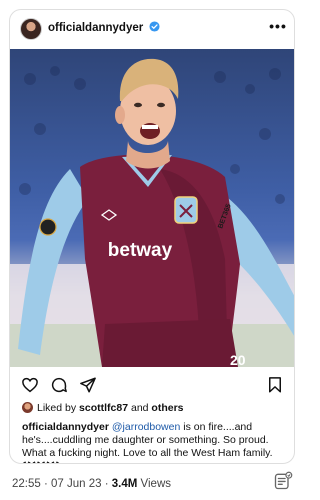  Describe the element at coordinates (26, 484) in the screenshot. I see `post-time: 22:55` at that location.